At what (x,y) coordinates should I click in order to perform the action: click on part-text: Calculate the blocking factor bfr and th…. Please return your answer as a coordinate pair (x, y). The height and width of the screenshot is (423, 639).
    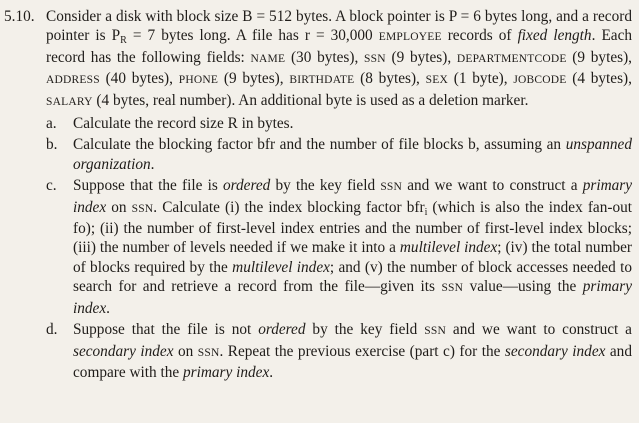
    Looking at the image, I should click on (352, 154).